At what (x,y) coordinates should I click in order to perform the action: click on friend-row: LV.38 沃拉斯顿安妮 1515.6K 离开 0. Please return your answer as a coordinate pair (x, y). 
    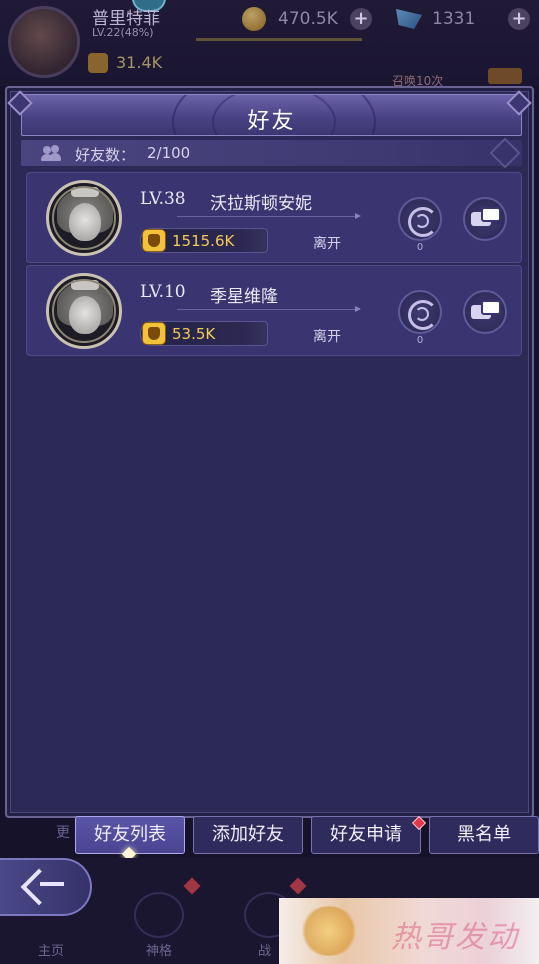
    Looking at the image, I should click on (274, 217).